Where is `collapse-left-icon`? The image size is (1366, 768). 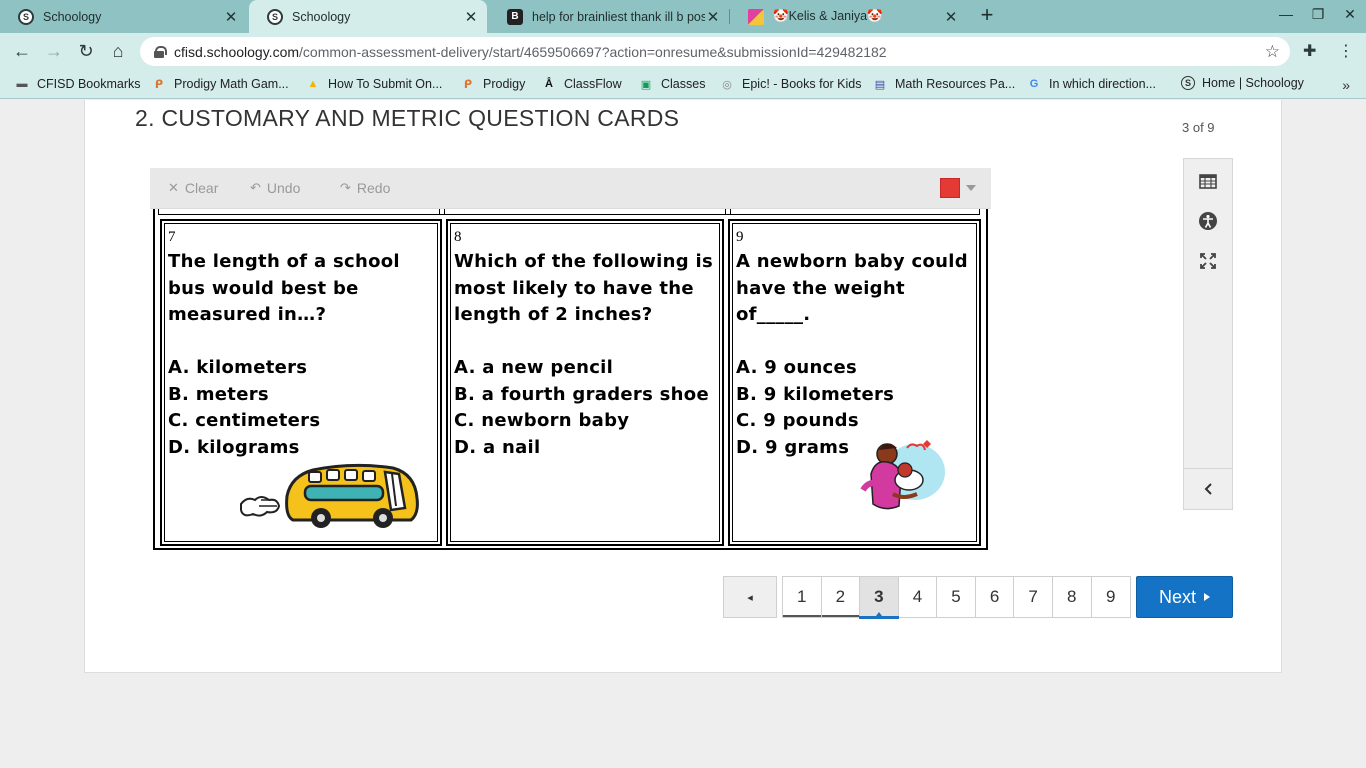
collapse-left-icon is located at coordinates (1208, 489).